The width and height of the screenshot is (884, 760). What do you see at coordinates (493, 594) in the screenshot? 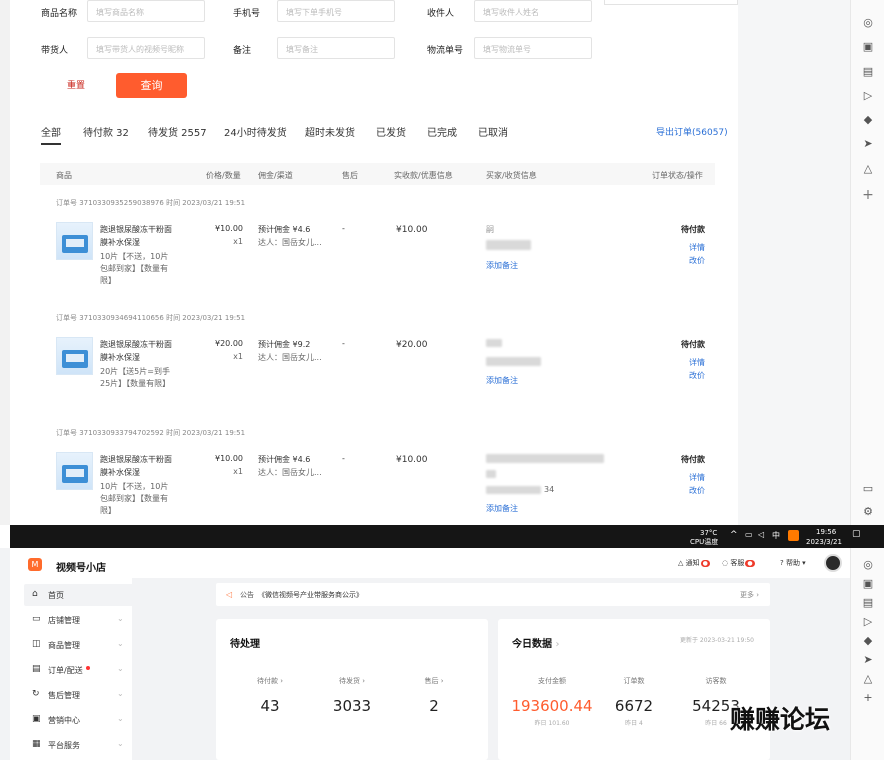
I see `announcement-bar: ◁ 公告 《微信视频号产业带服务商公示》 更多 ›` at bounding box center [493, 594].